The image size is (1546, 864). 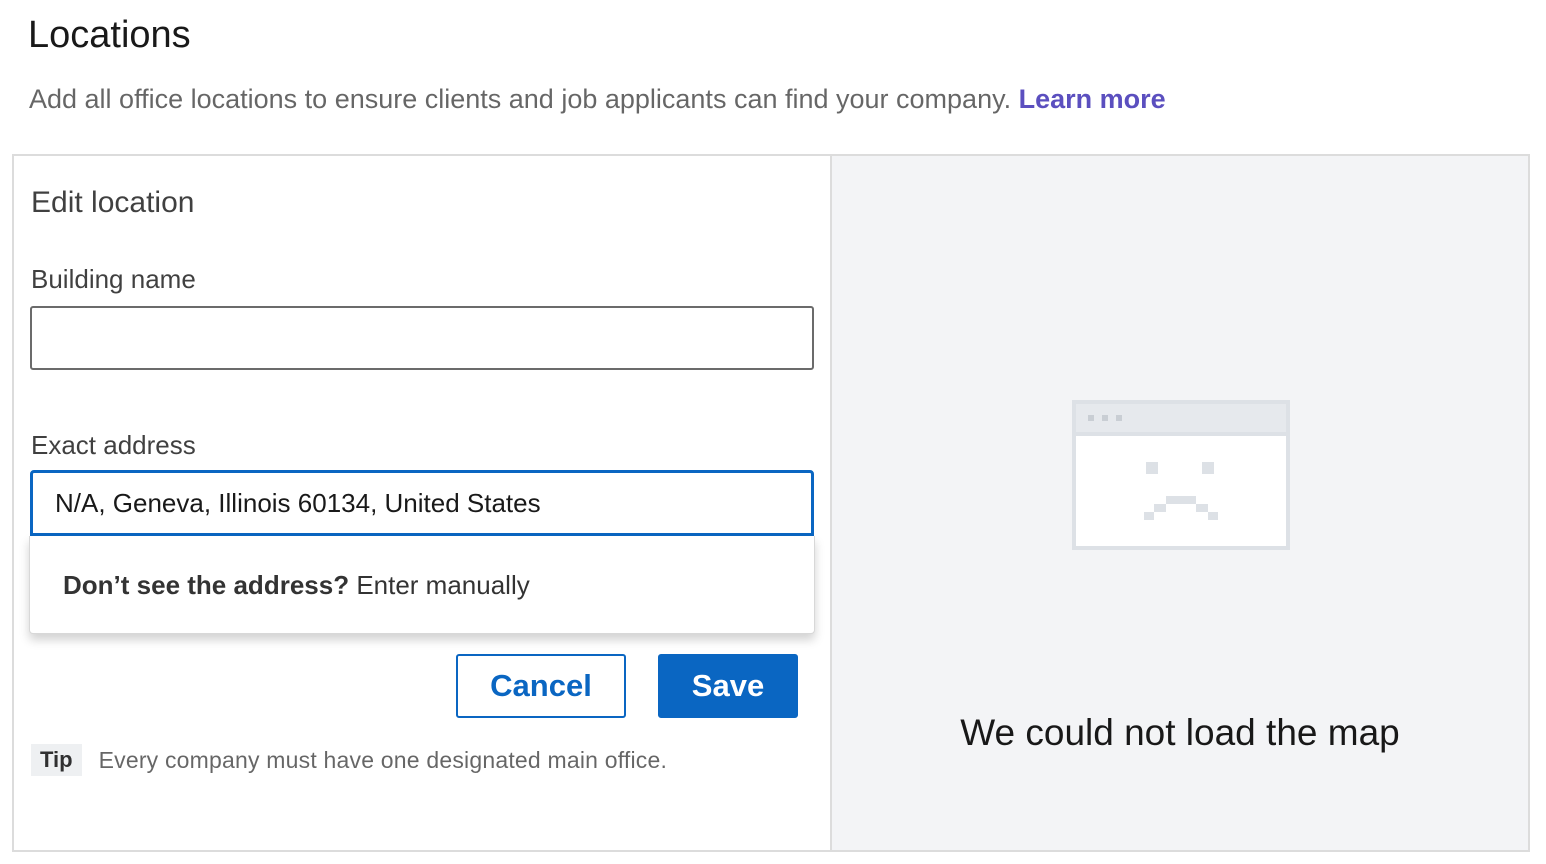 What do you see at coordinates (422, 338) in the screenshot?
I see `building-name-input` at bounding box center [422, 338].